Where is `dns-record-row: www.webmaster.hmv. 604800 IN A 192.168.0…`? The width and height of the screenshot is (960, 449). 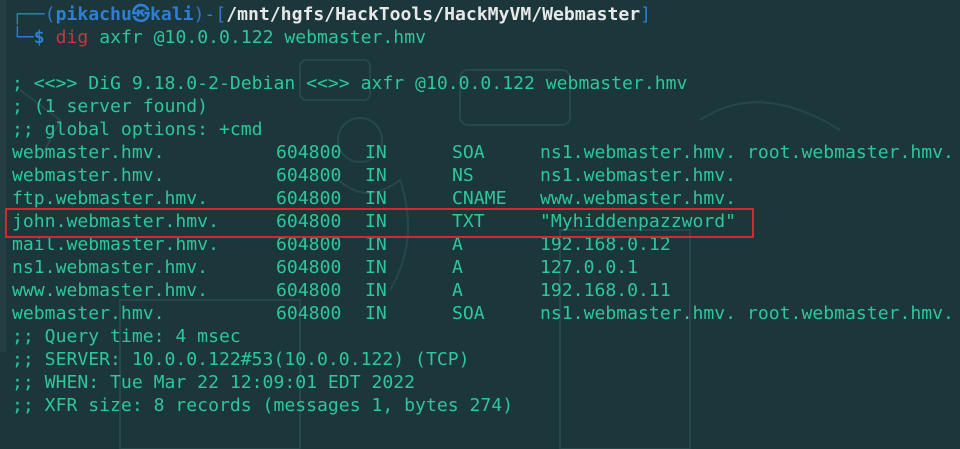
dns-record-row: www.webmaster.hmv. 604800 IN A 192.168.0… is located at coordinates (486, 290).